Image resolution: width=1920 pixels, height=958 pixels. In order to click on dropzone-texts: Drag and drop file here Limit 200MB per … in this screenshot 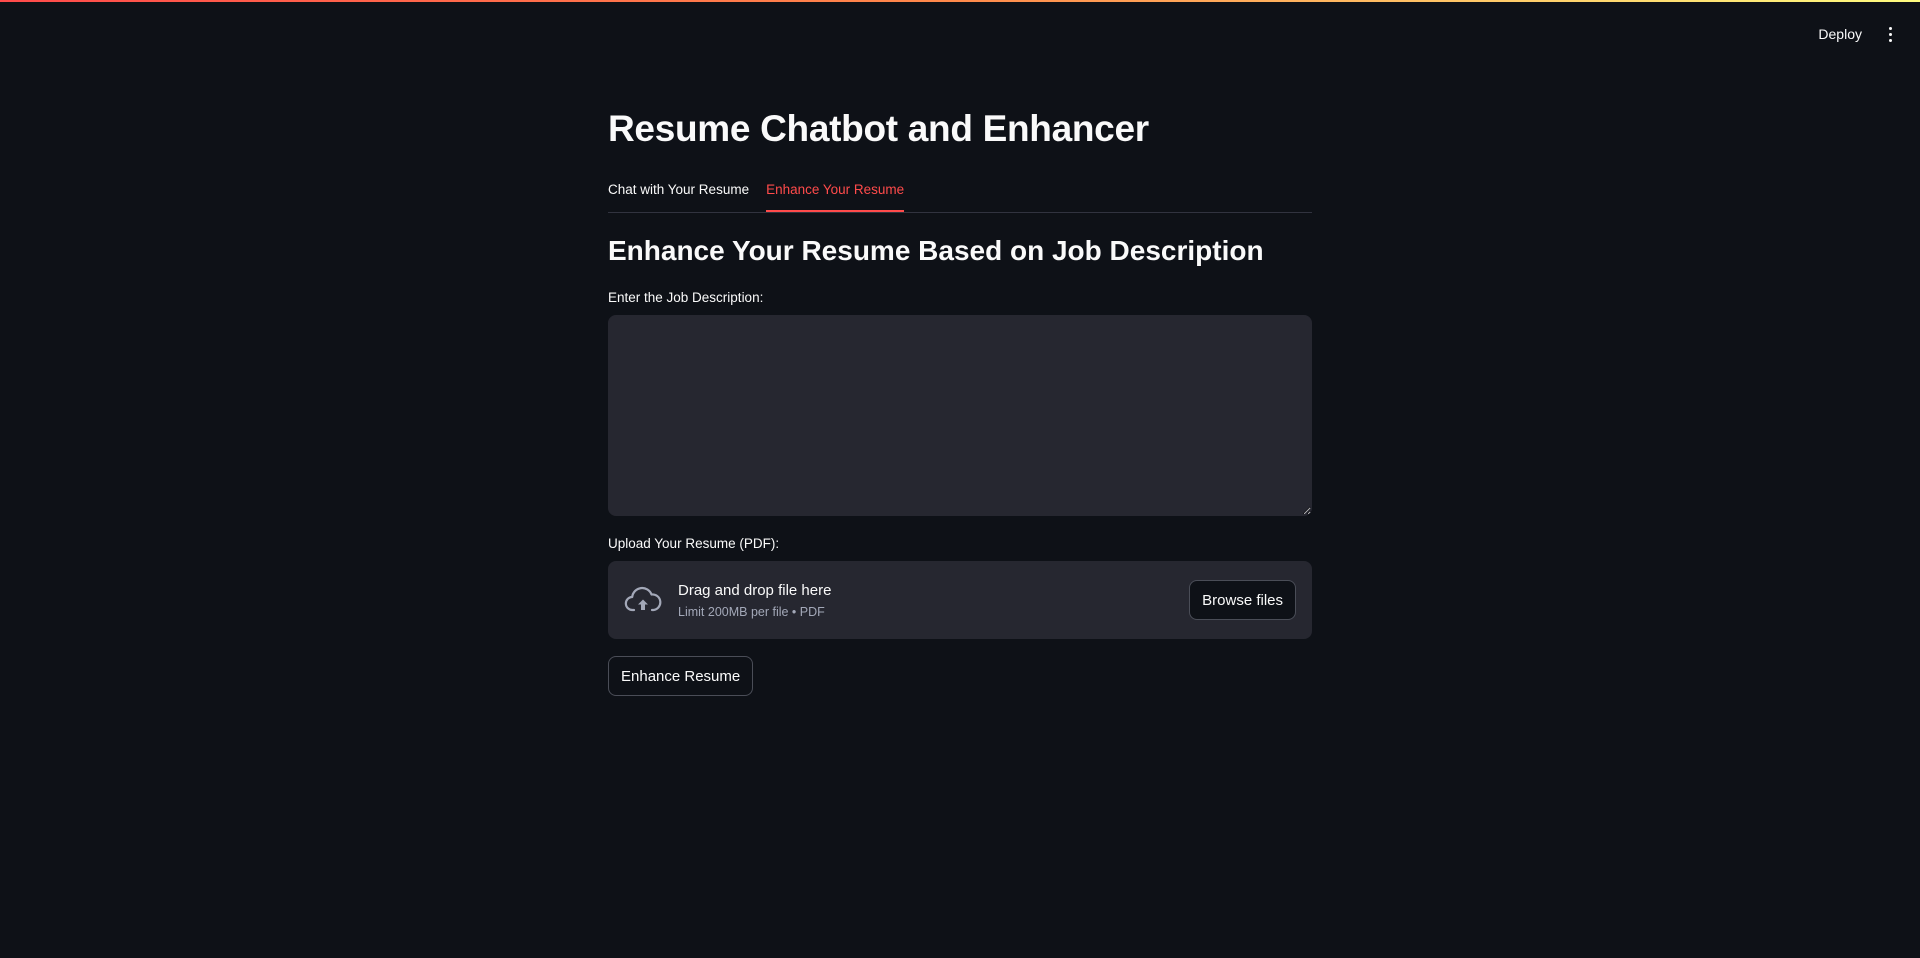, I will do `click(933, 600)`.